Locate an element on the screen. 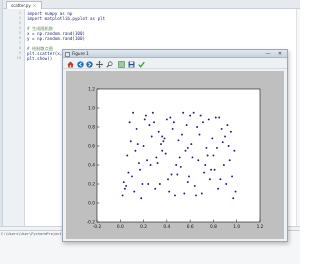 Image resolution: width=320 pixels, height=264 pixels. editor-tab: scatter.py × is located at coordinates (24, 5).